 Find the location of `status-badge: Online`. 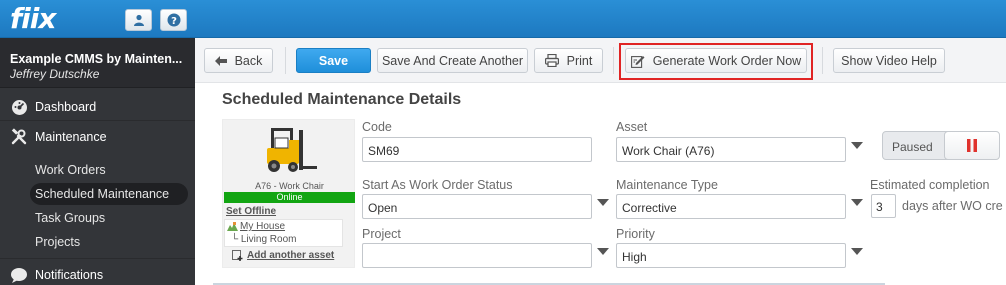

status-badge: Online is located at coordinates (289, 197).